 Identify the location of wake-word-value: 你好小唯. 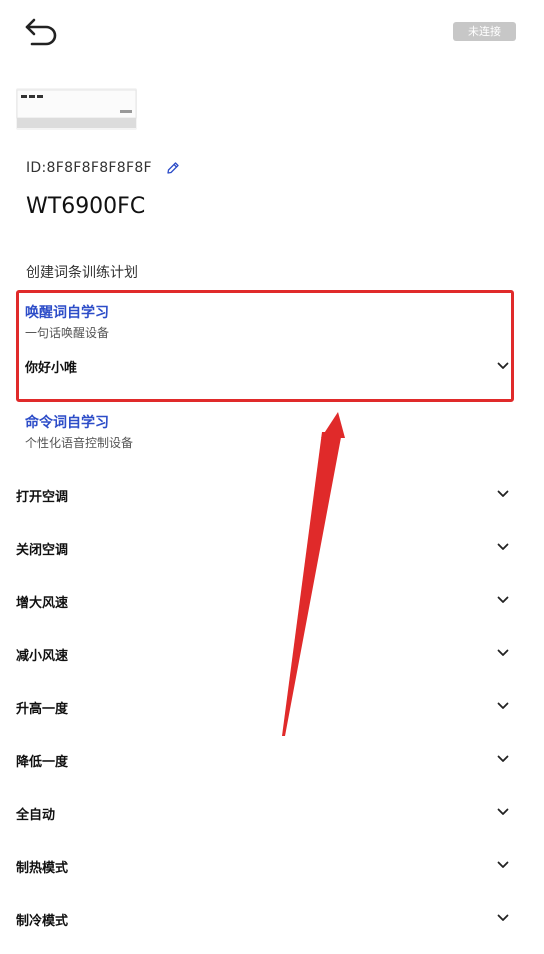
(51, 368).